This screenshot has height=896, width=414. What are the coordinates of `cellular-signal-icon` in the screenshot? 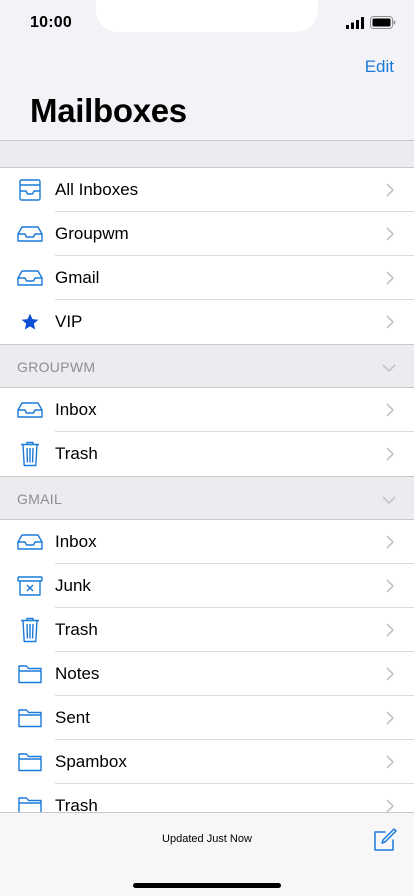 It's located at (355, 22).